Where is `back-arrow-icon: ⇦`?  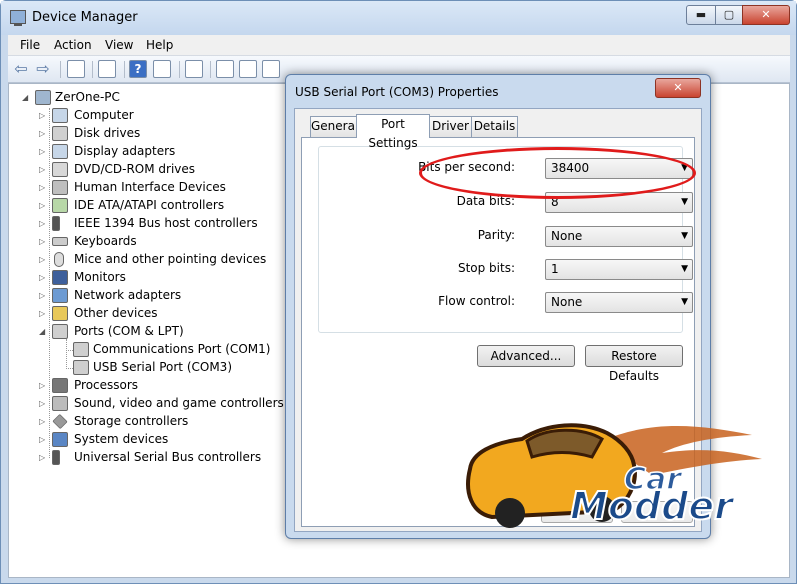
back-arrow-icon: ⇦ is located at coordinates (21, 69).